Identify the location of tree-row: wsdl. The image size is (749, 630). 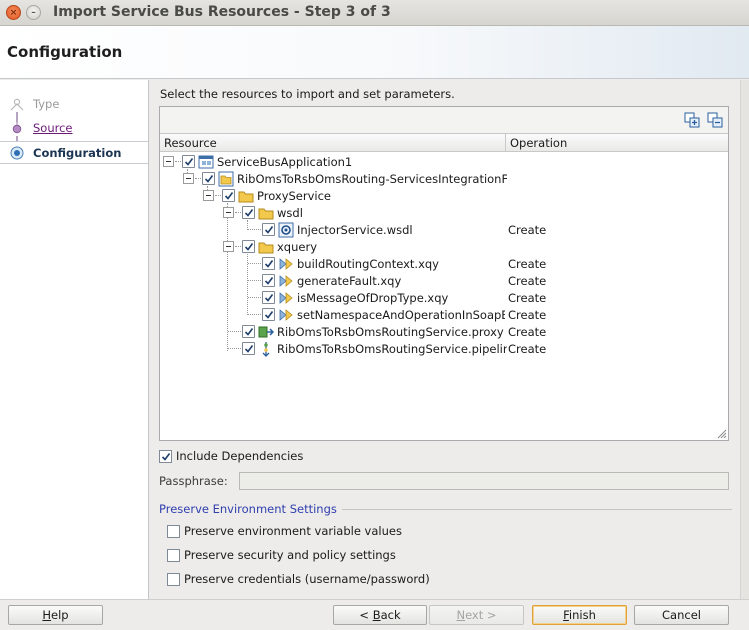
(444, 212).